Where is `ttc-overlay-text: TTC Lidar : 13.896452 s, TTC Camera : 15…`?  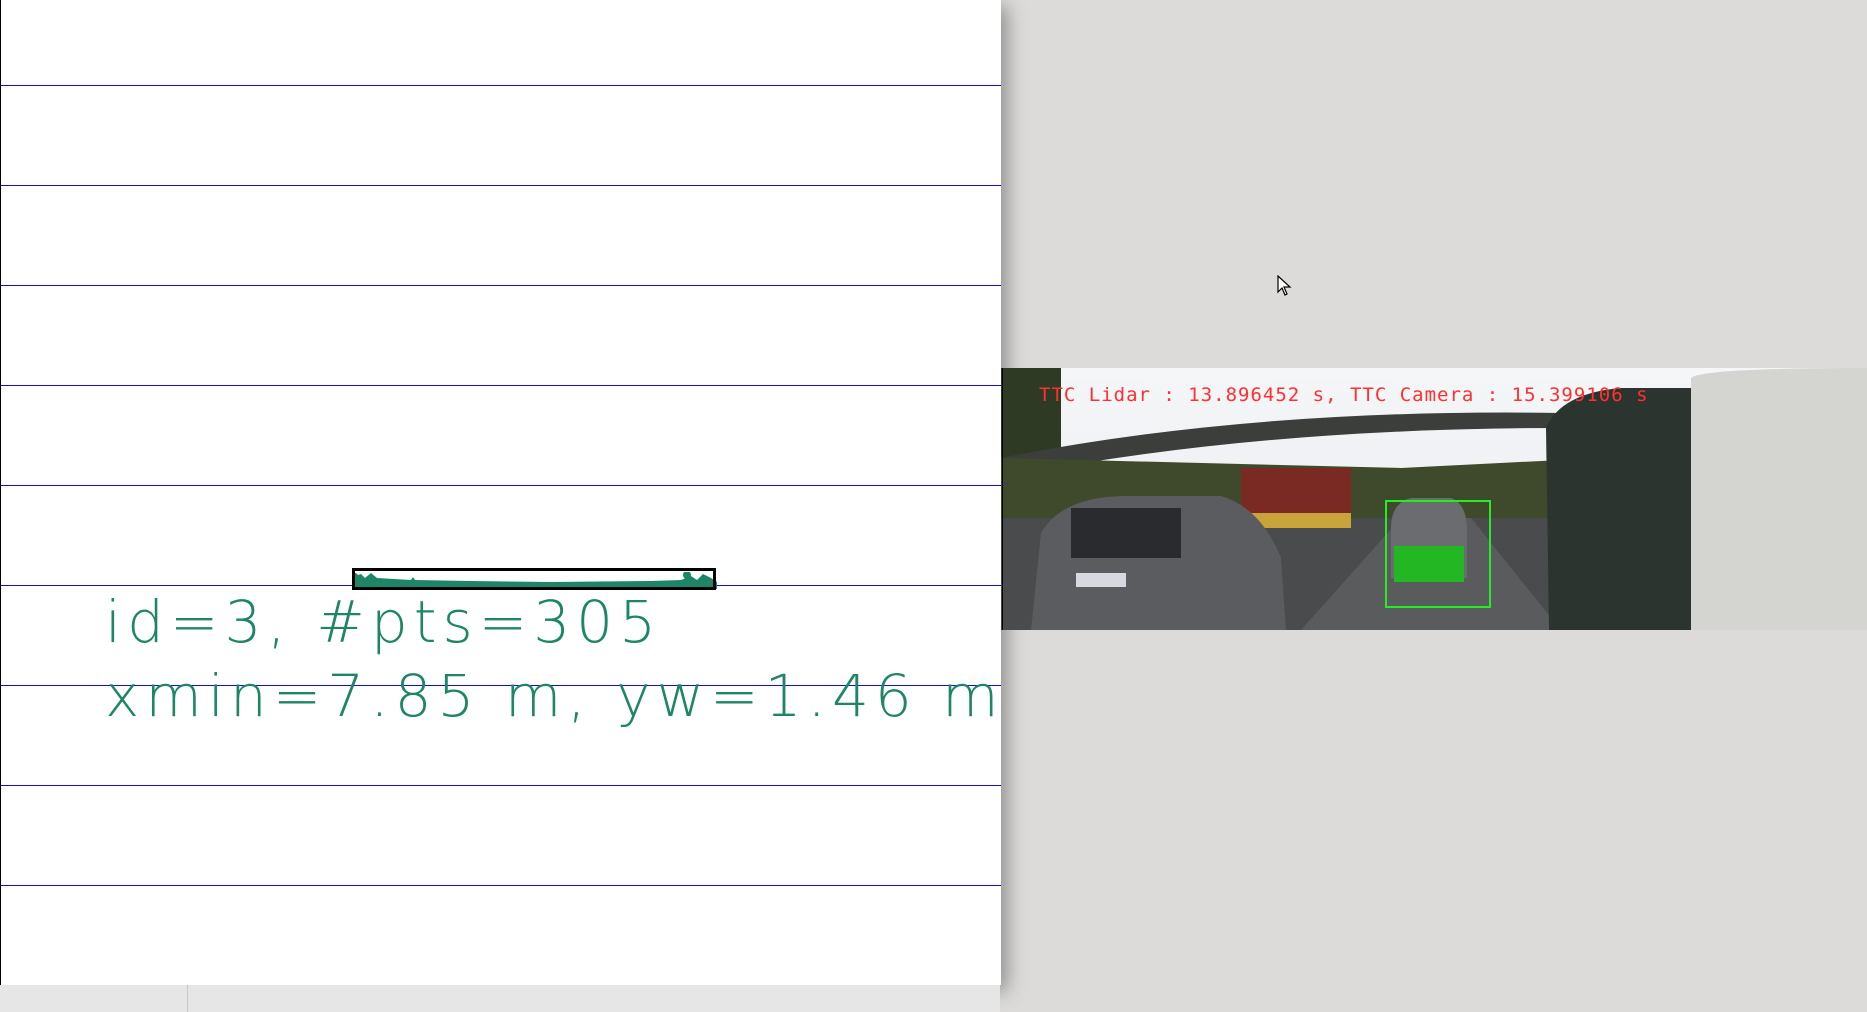 ttc-overlay-text: TTC Lidar : 13.896452 s, TTC Camera : 15… is located at coordinates (1344, 395).